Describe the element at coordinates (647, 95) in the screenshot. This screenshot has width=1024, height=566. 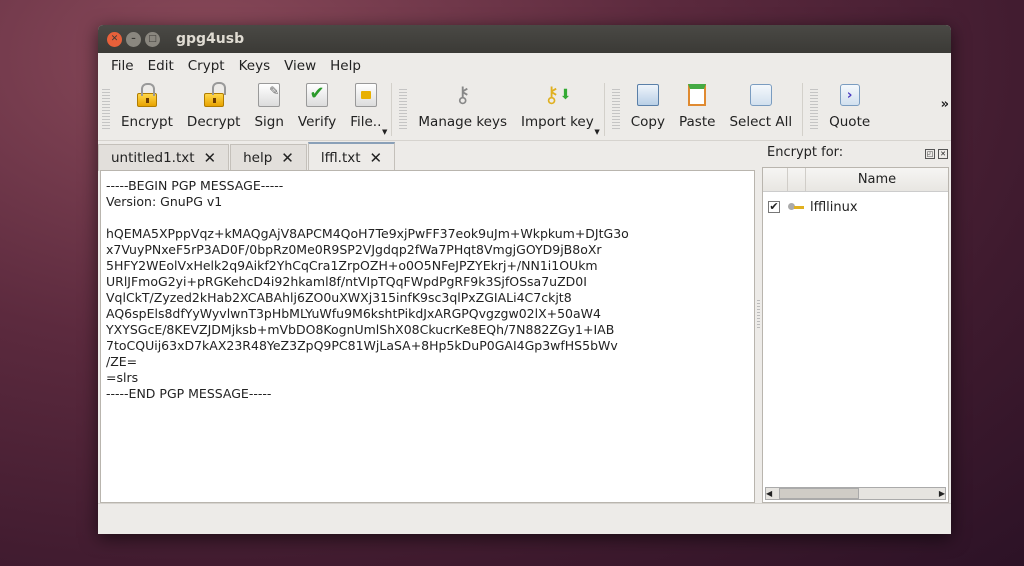
I see `copy-icon` at that location.